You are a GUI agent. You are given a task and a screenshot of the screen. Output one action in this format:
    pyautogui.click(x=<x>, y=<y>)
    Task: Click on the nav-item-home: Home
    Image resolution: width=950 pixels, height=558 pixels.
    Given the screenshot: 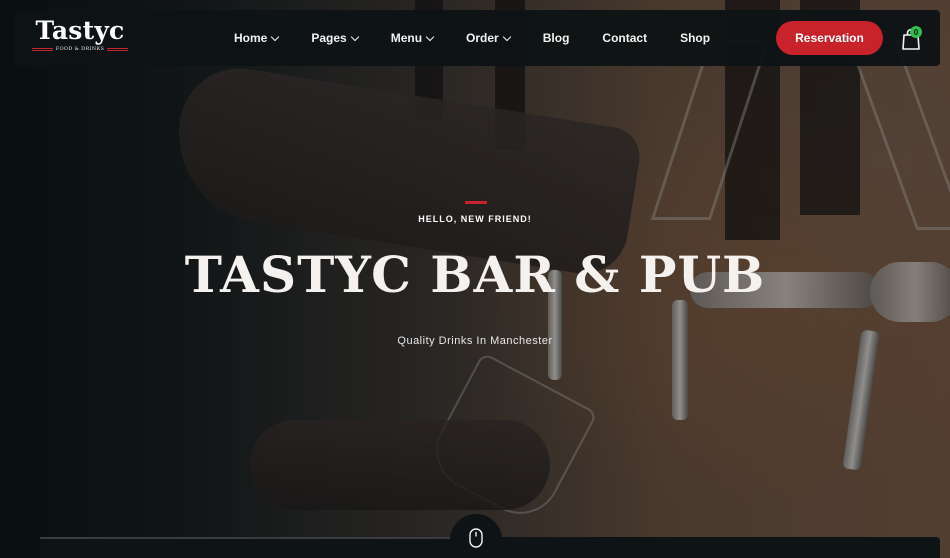 What is the action you would take?
    pyautogui.click(x=257, y=38)
    